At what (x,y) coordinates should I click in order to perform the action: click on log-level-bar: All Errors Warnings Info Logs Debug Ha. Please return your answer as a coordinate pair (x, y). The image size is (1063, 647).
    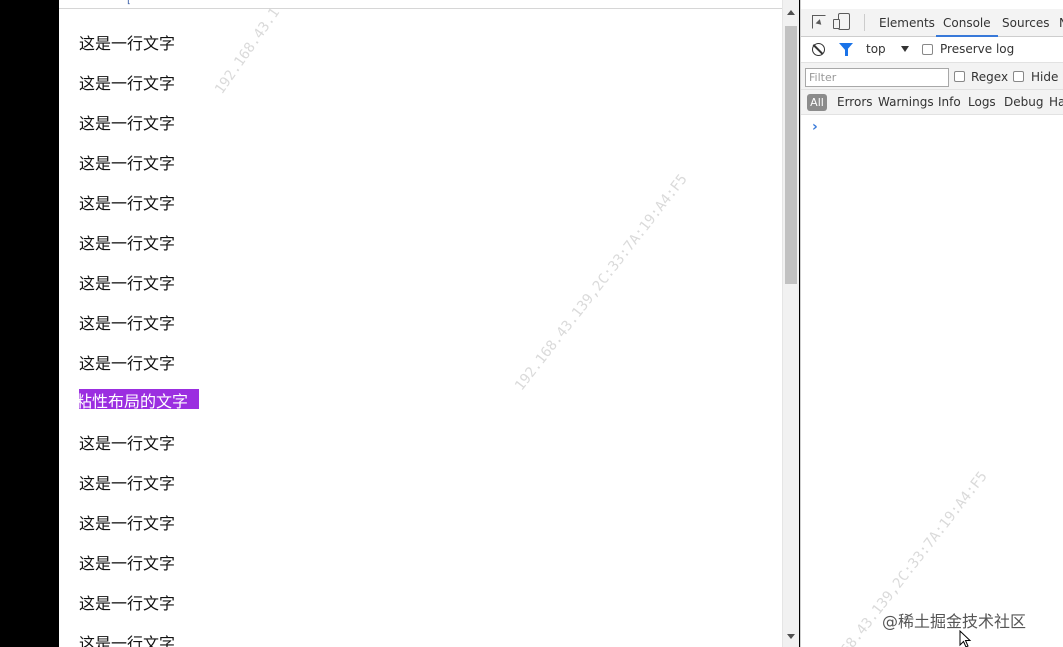
    Looking at the image, I should click on (932, 102).